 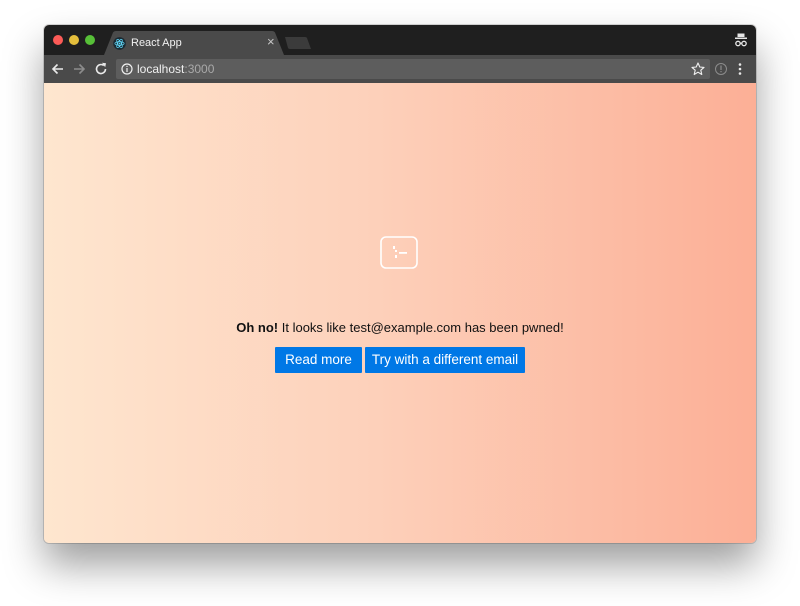 I want to click on extension-icon, so click(x=721, y=69).